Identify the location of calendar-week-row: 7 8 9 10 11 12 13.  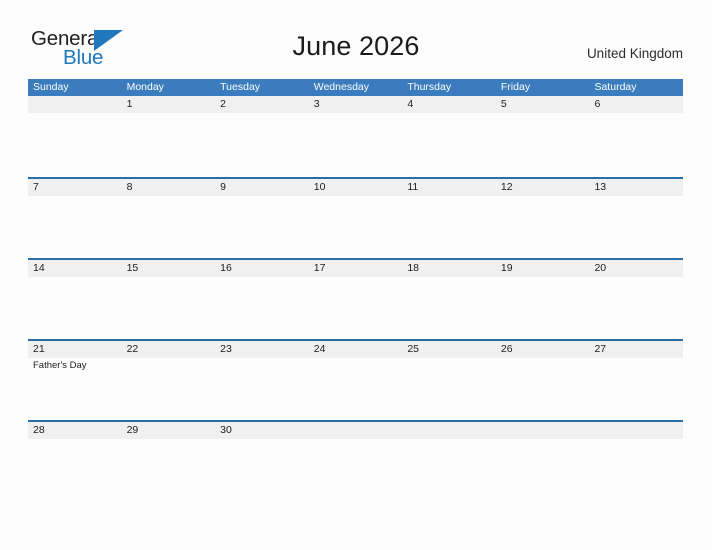
(355, 217).